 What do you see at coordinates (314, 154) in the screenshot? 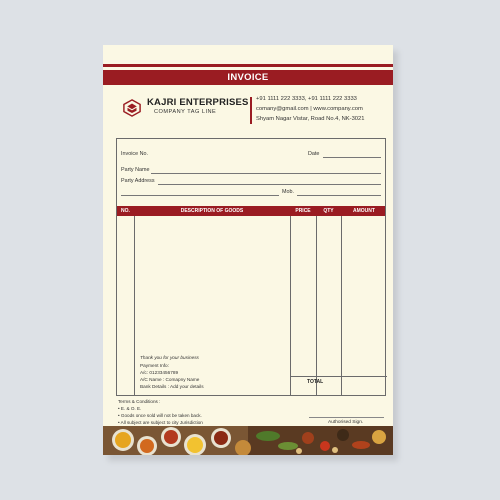
I see `date-label: Date` at bounding box center [314, 154].